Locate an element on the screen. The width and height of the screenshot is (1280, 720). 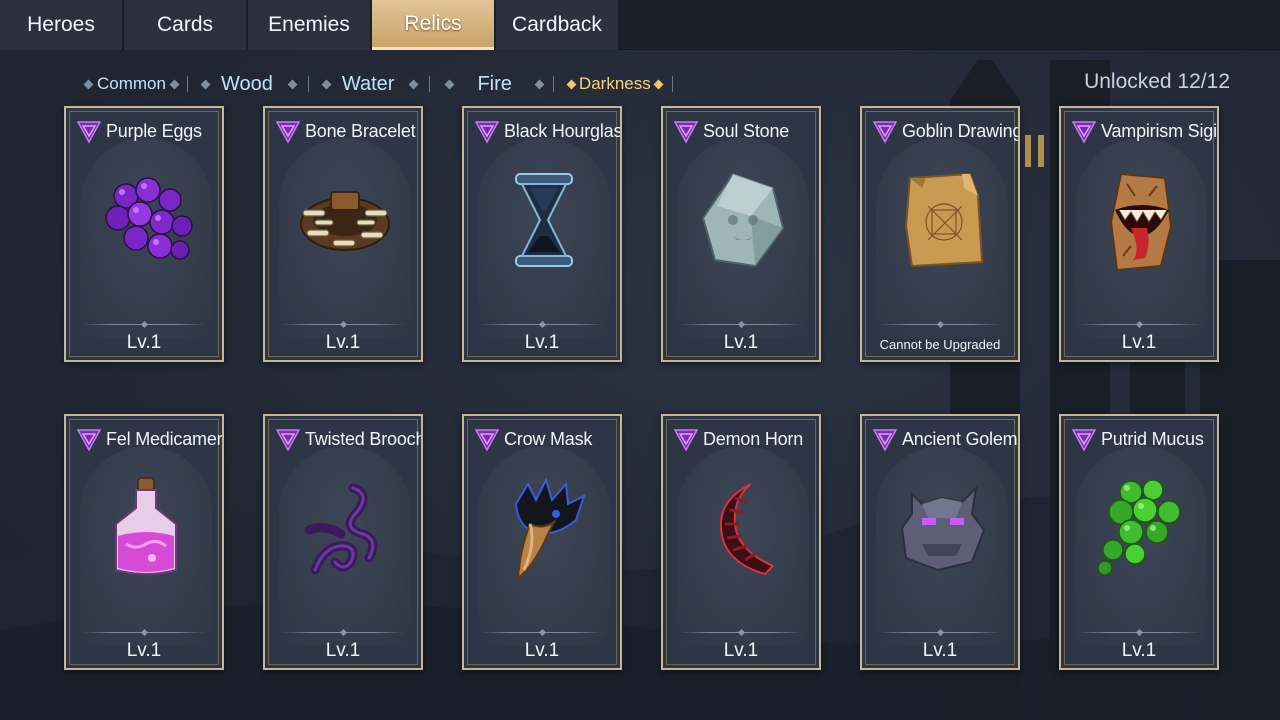
filter-darkness: Darkness is located at coordinates (616, 84).